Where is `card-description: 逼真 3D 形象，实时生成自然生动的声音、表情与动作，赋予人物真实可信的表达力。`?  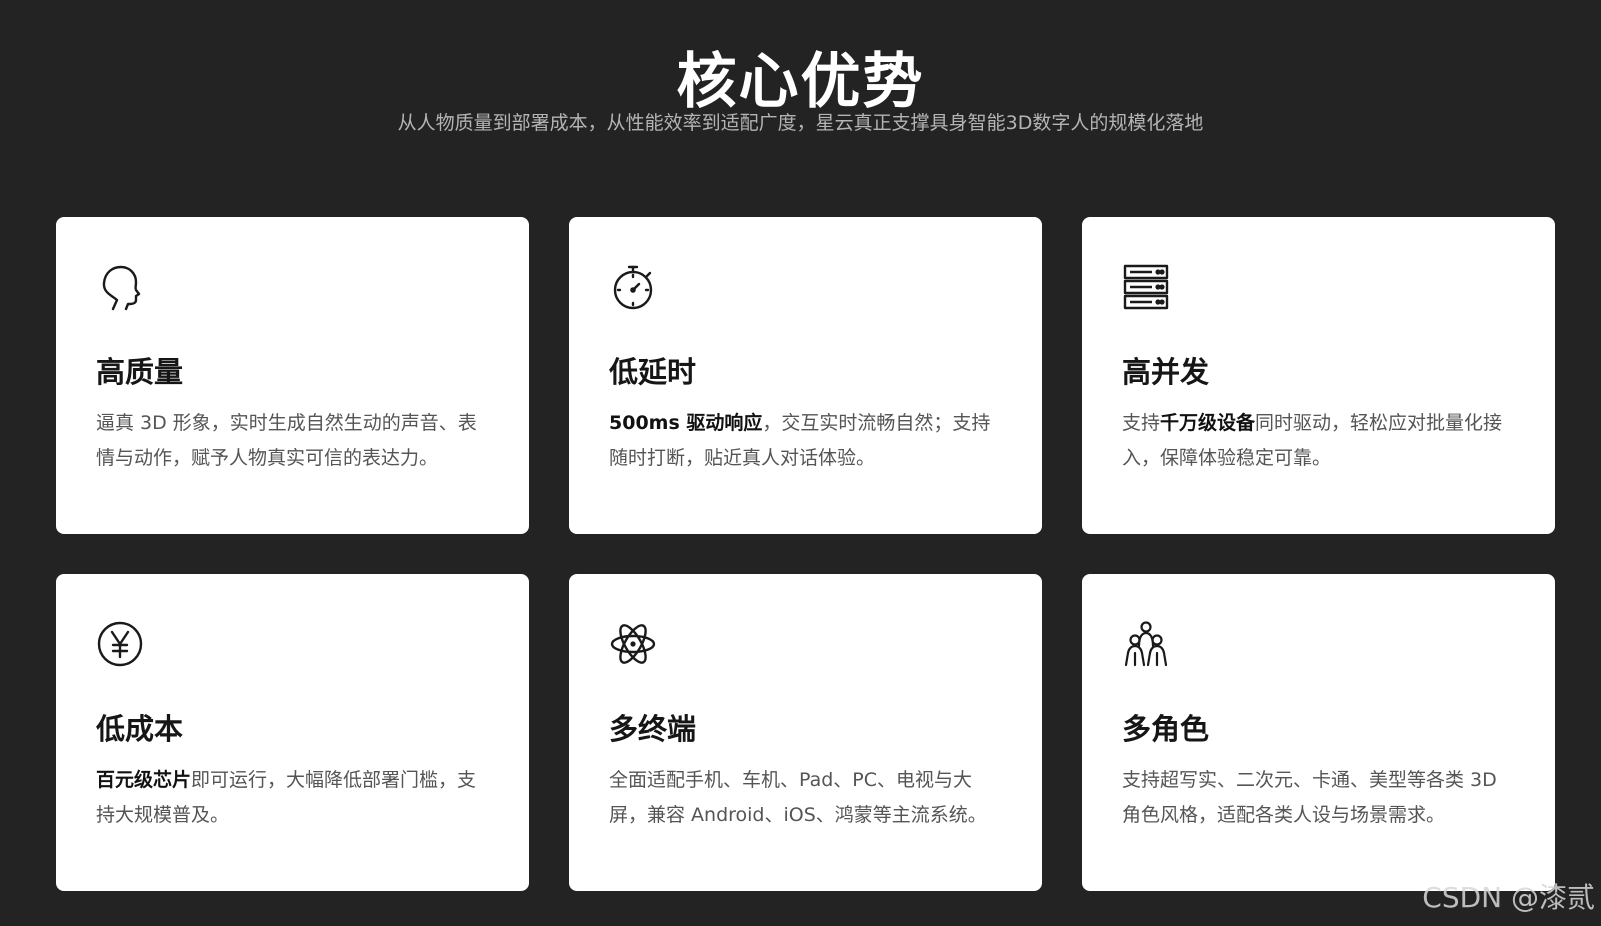
card-description: 逼真 3D 形象，实时生成自然生动的声音、表情与动作，赋予人物真实可信的表达力。 is located at coordinates (286, 440).